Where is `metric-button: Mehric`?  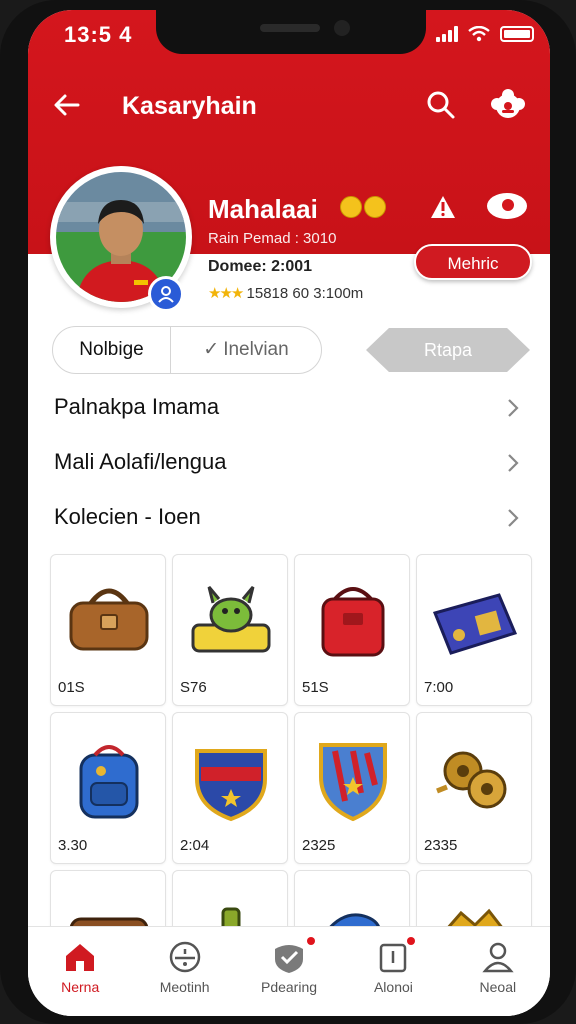 metric-button: Mehric is located at coordinates (473, 262).